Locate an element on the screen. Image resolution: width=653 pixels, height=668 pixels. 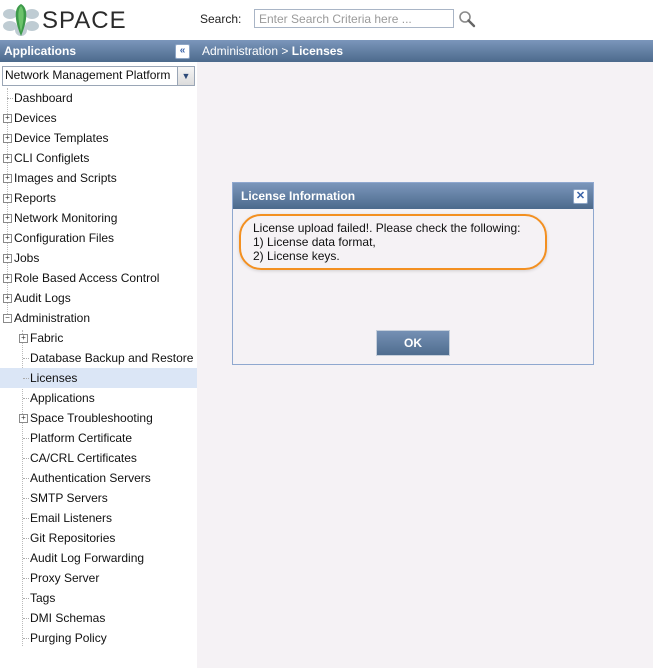
message-line: 2) License keys. is located at coordinates (296, 256).